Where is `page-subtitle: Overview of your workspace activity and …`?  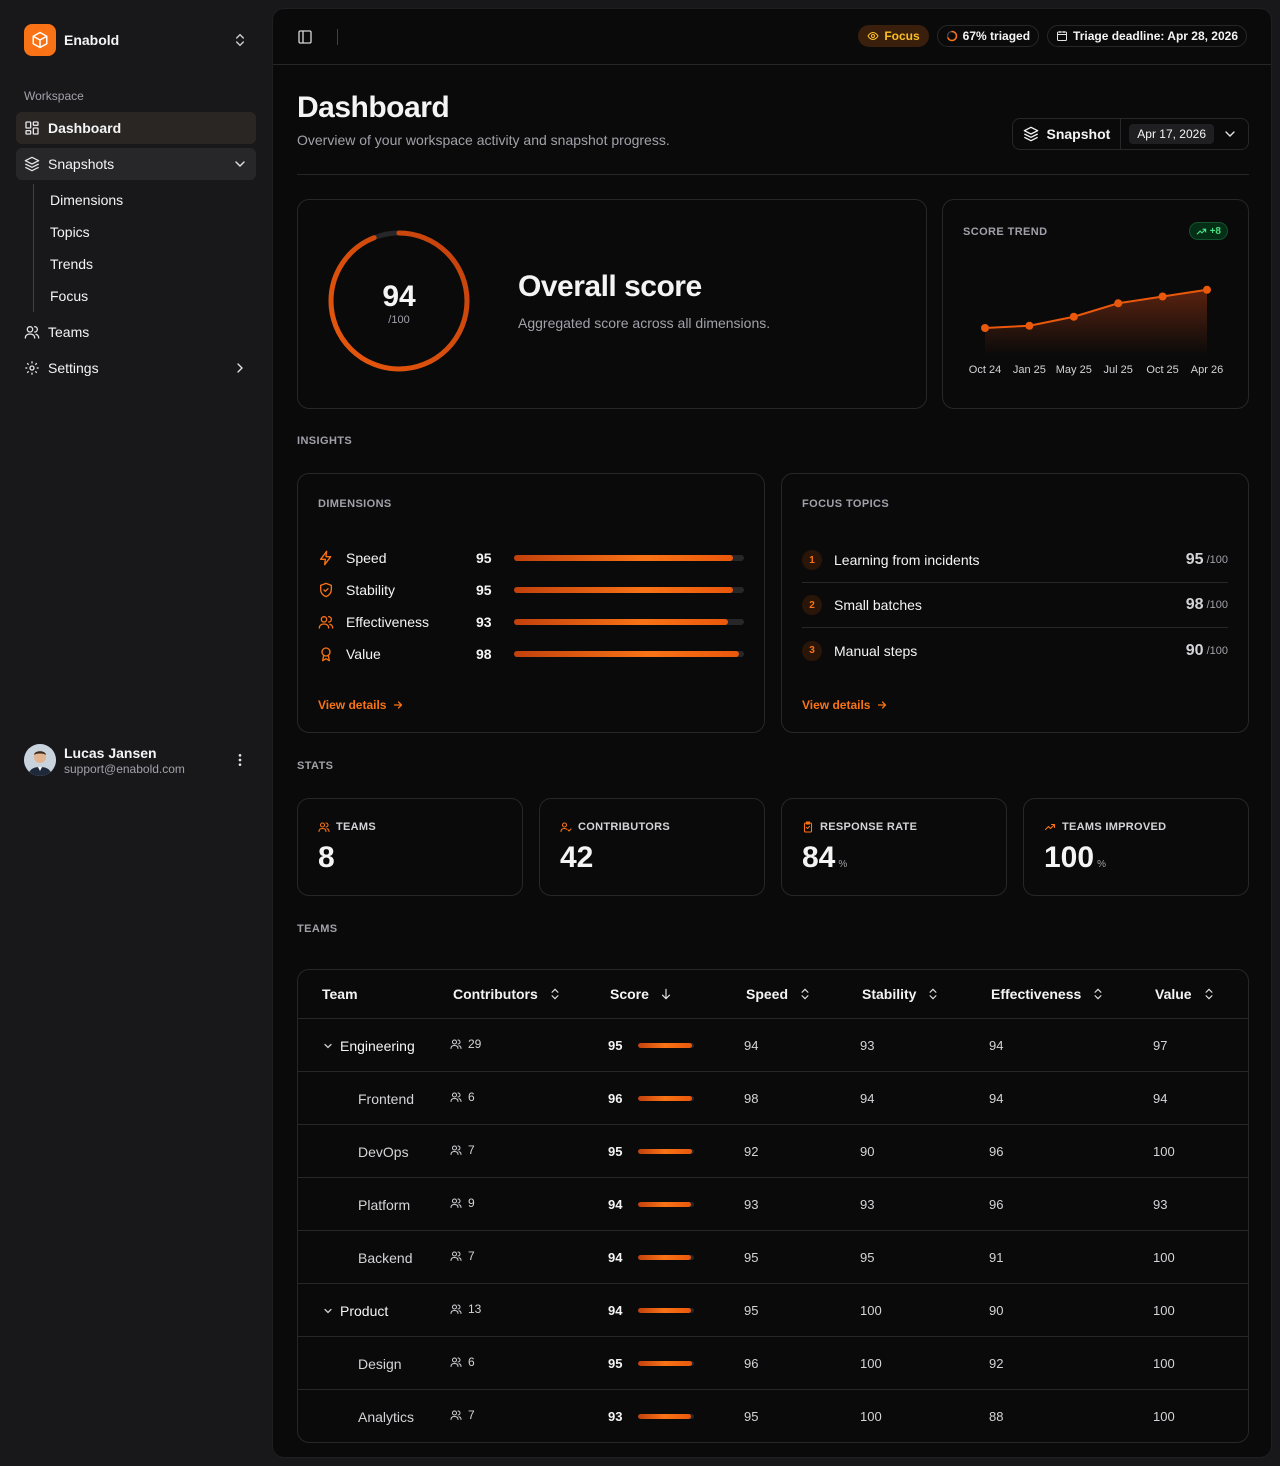
page-subtitle: Overview of your workspace activity and … is located at coordinates (483, 140).